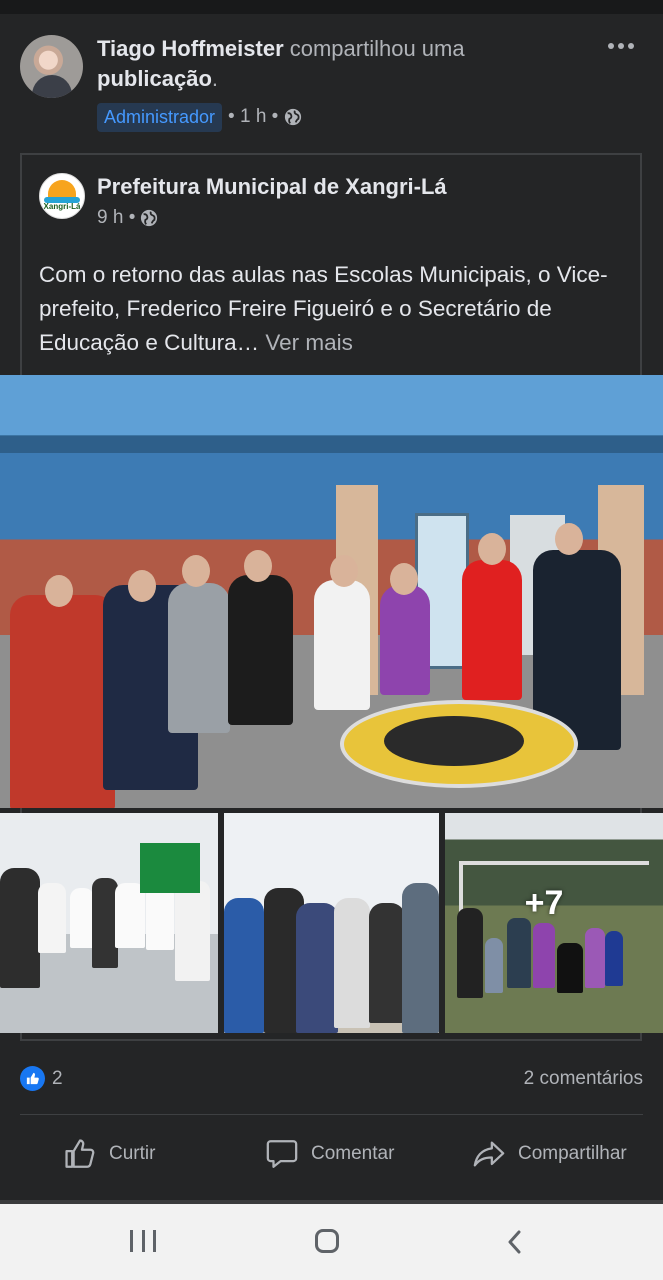 The width and height of the screenshot is (663, 1280). Describe the element at coordinates (116, 218) in the screenshot. I see `shared-post-time: 9 h •` at that location.